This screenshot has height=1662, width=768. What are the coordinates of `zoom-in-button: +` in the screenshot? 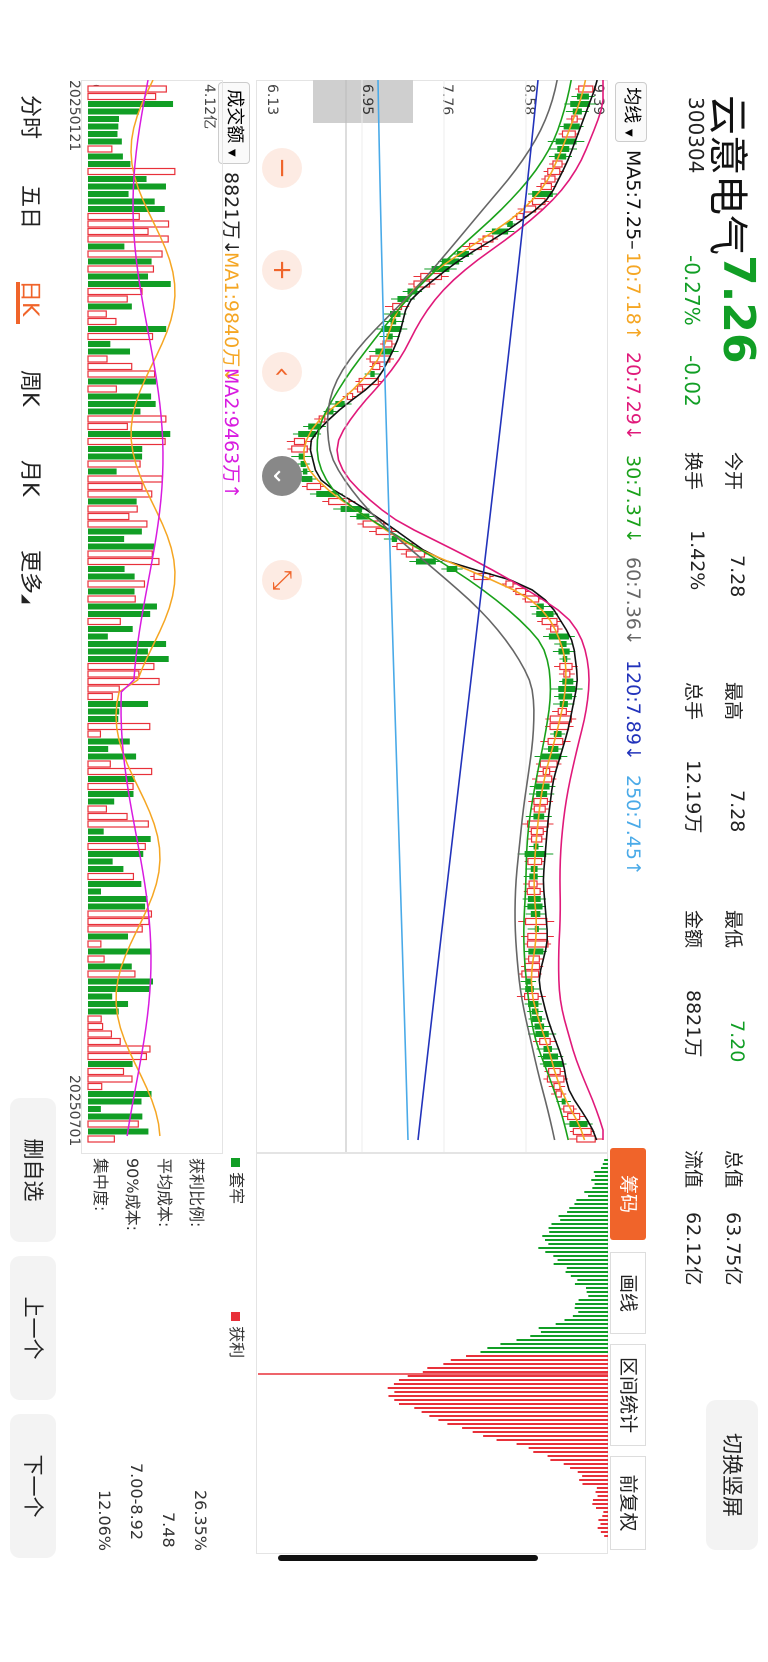 It's located at (282, 270).